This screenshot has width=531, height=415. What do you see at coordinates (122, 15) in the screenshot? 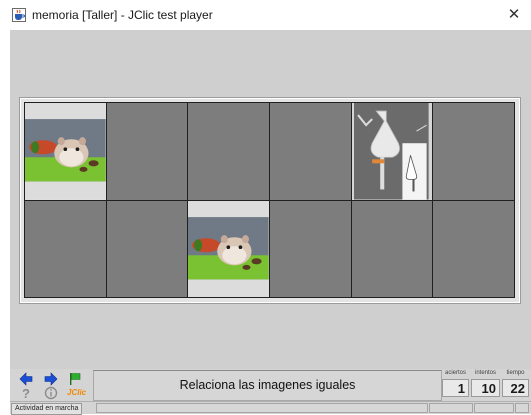
I see `window-title: memoria [Taller] - JClic test player` at bounding box center [122, 15].